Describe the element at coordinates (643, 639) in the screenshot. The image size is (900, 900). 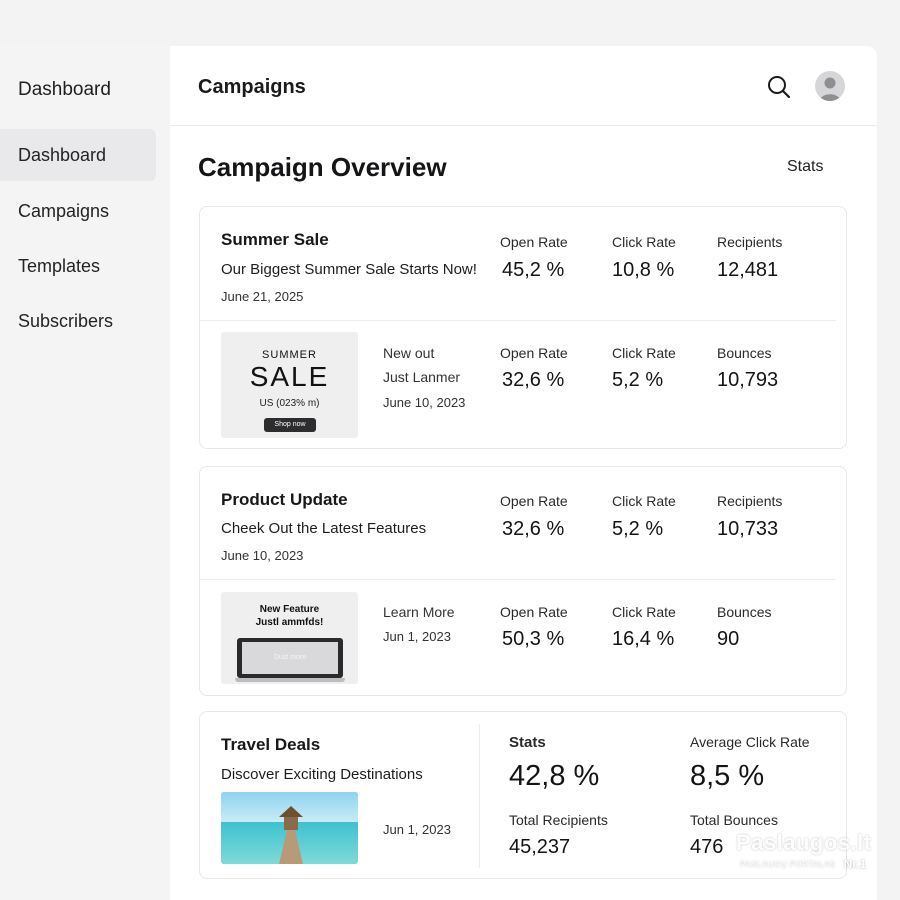
I see `metric-value: 16,4 %` at that location.